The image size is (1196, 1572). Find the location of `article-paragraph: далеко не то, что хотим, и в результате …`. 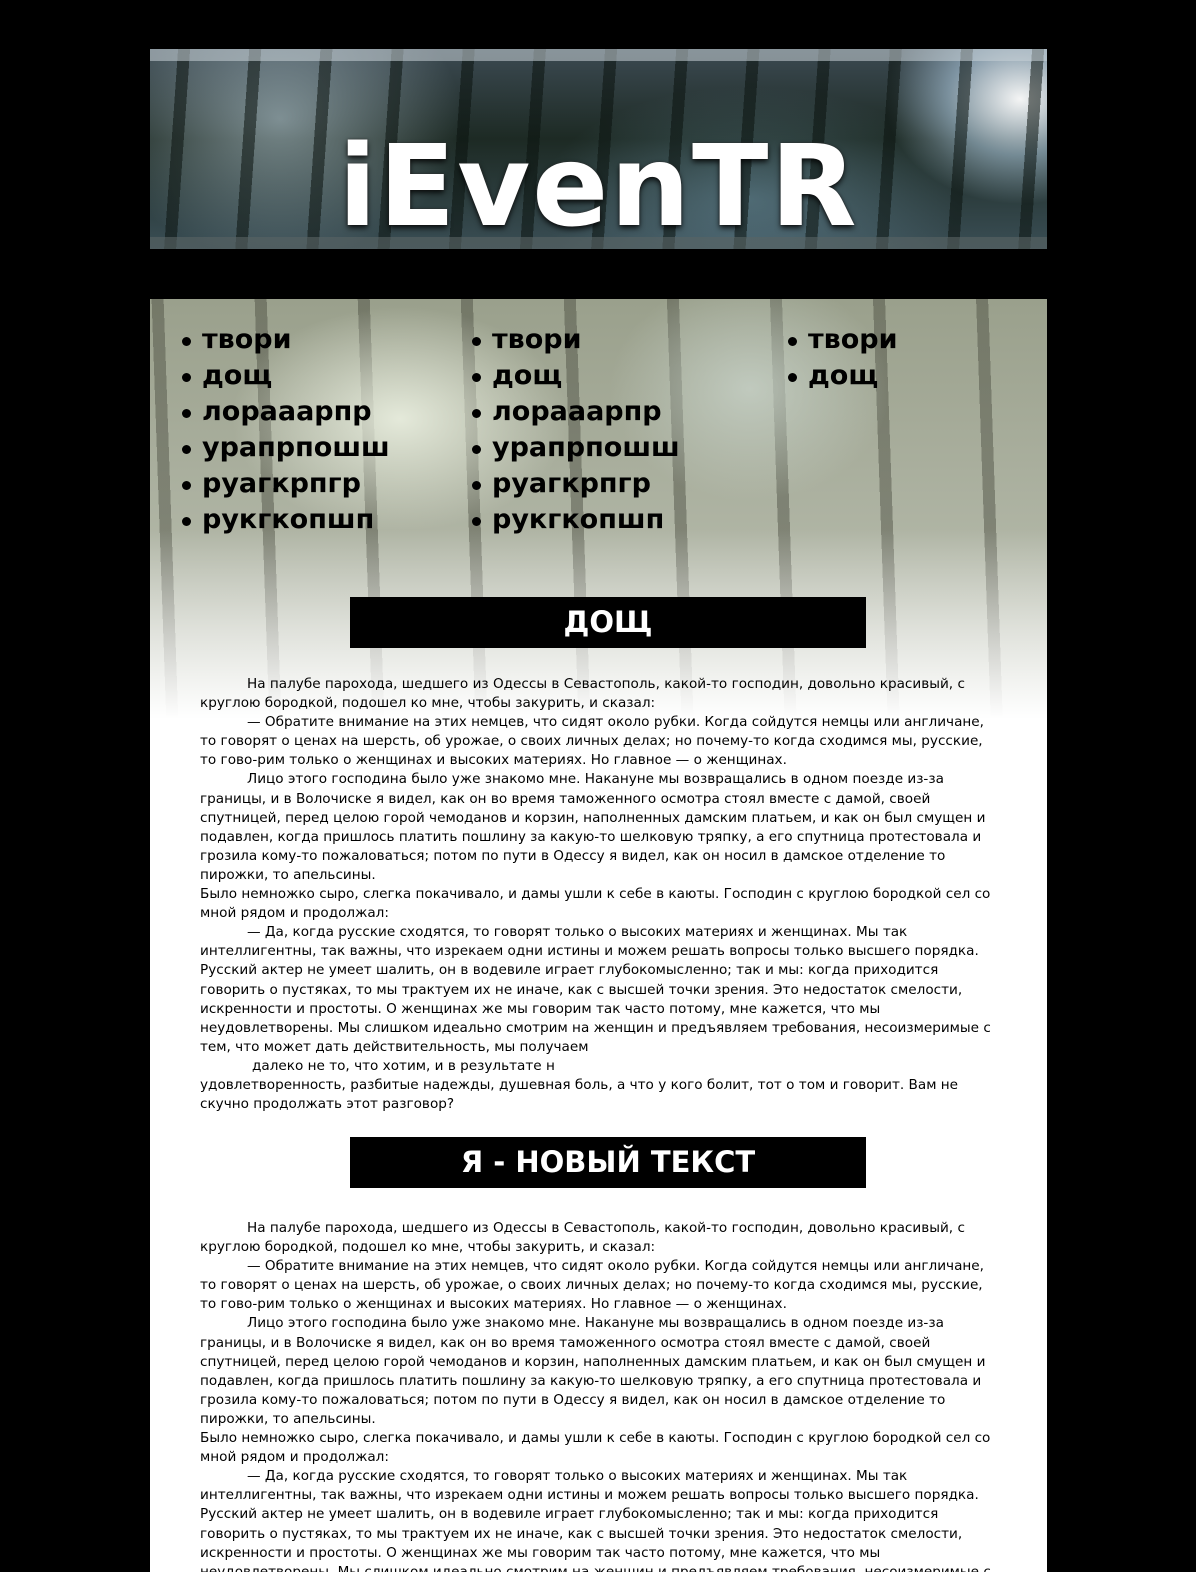

article-paragraph: далеко не то, что хотим, и в результате … is located at coordinates (403, 1065).